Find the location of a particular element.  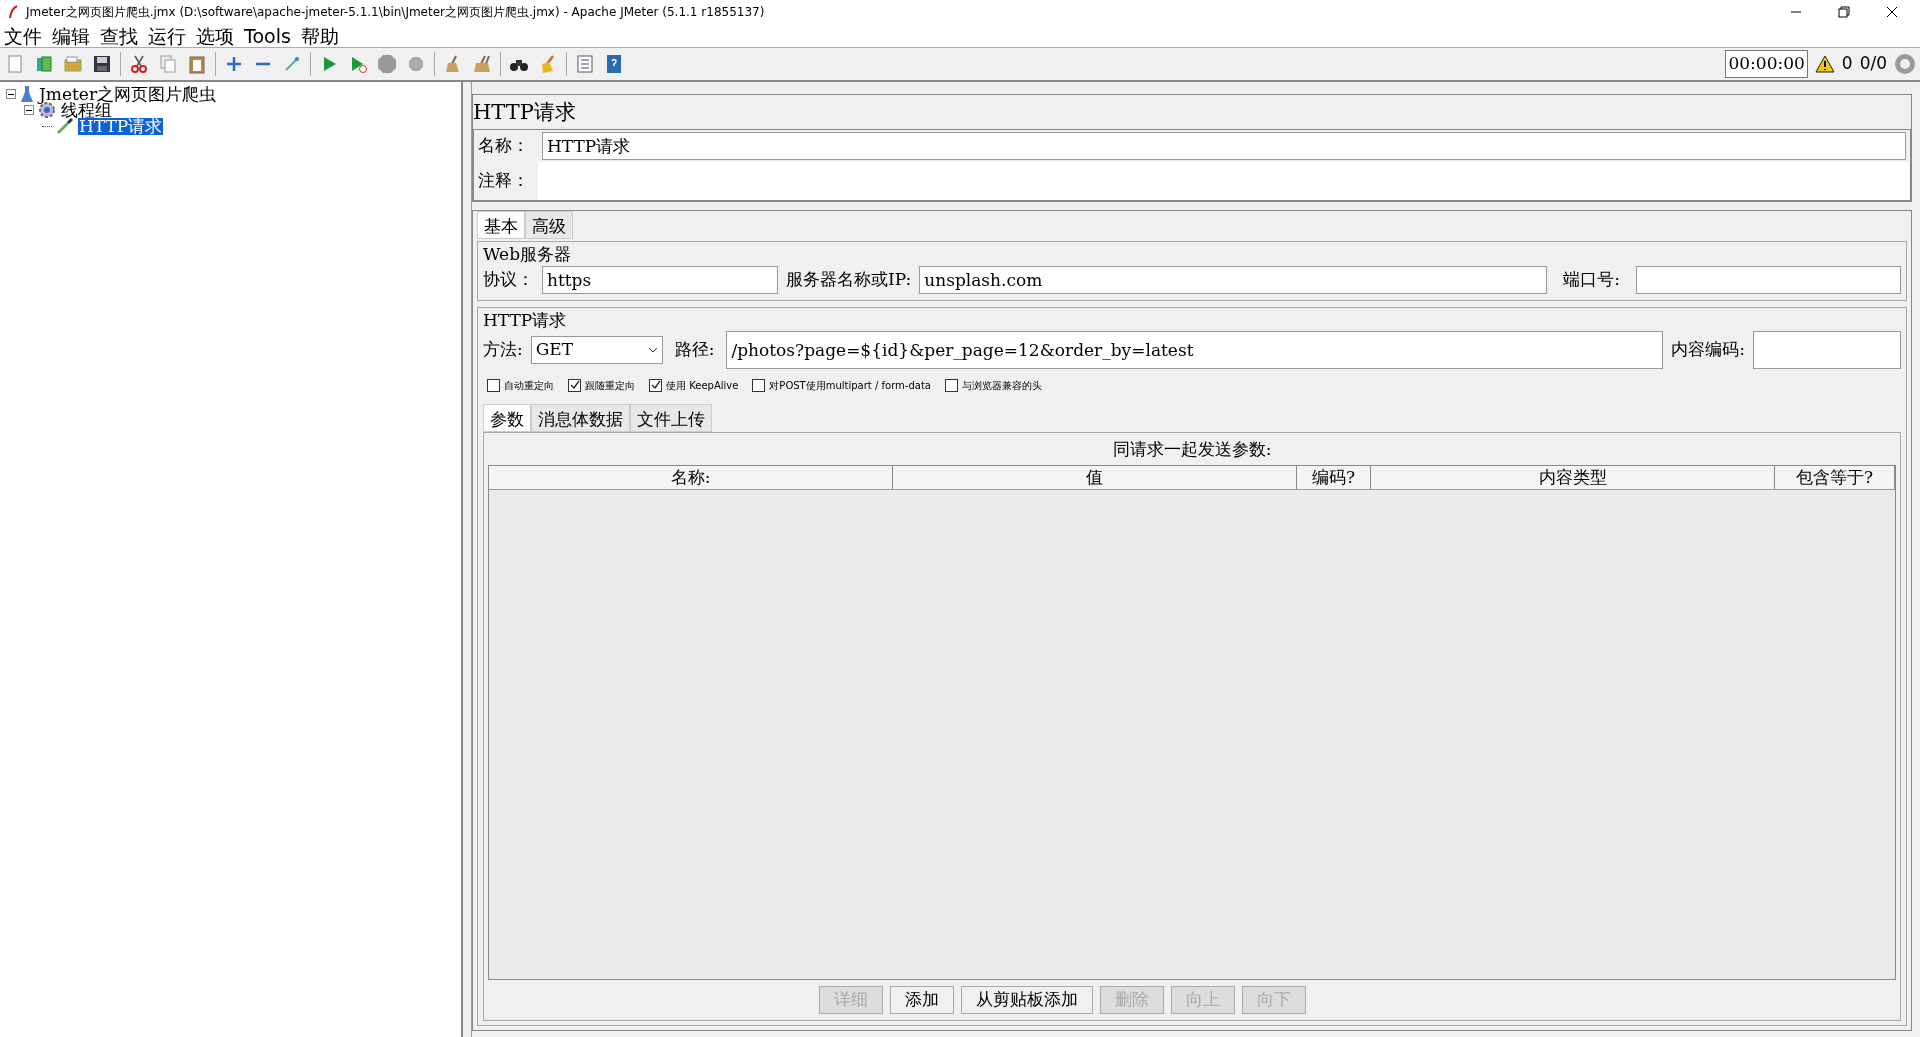

copy-icon is located at coordinates (168, 64).